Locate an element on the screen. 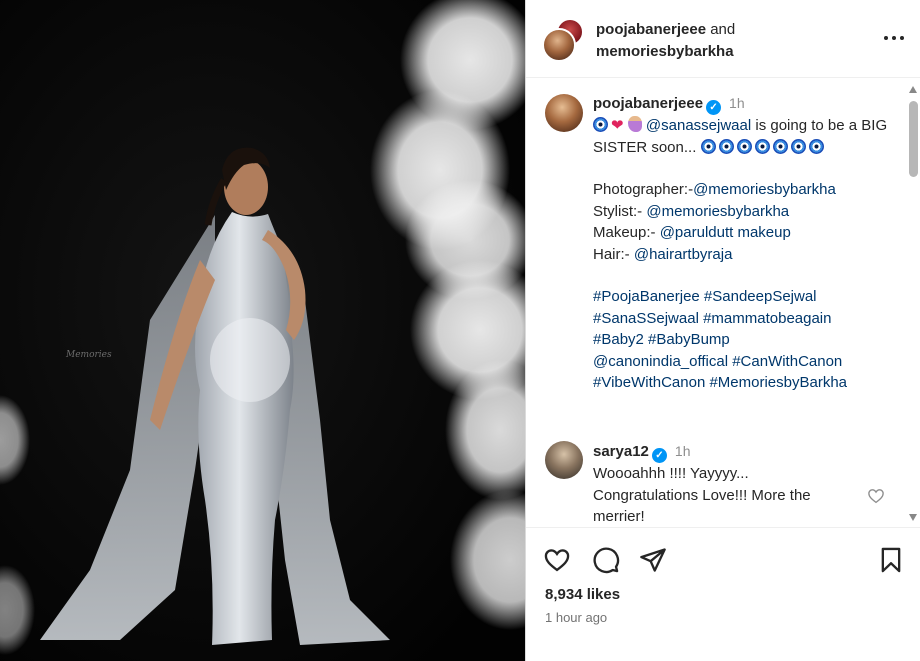 This screenshot has width=920, height=661. mention-link: @sanassejwaal is located at coordinates (698, 125).